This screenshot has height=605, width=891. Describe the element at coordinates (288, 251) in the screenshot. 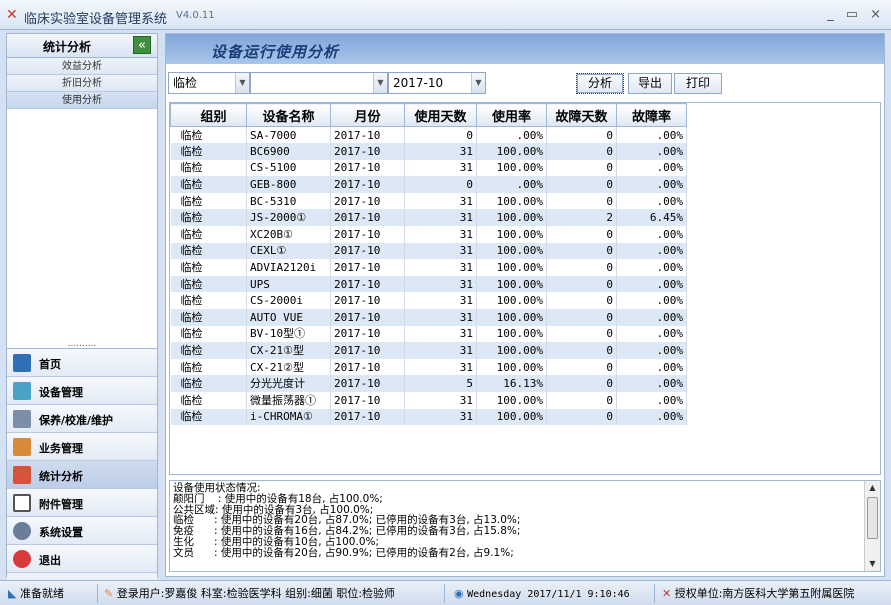

I see `cell-device-name: CEXL①` at that location.